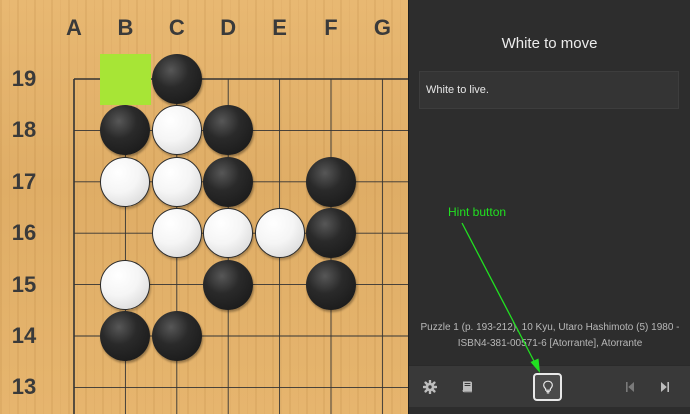  I want to click on move-status-title: White to move, so click(549, 43).